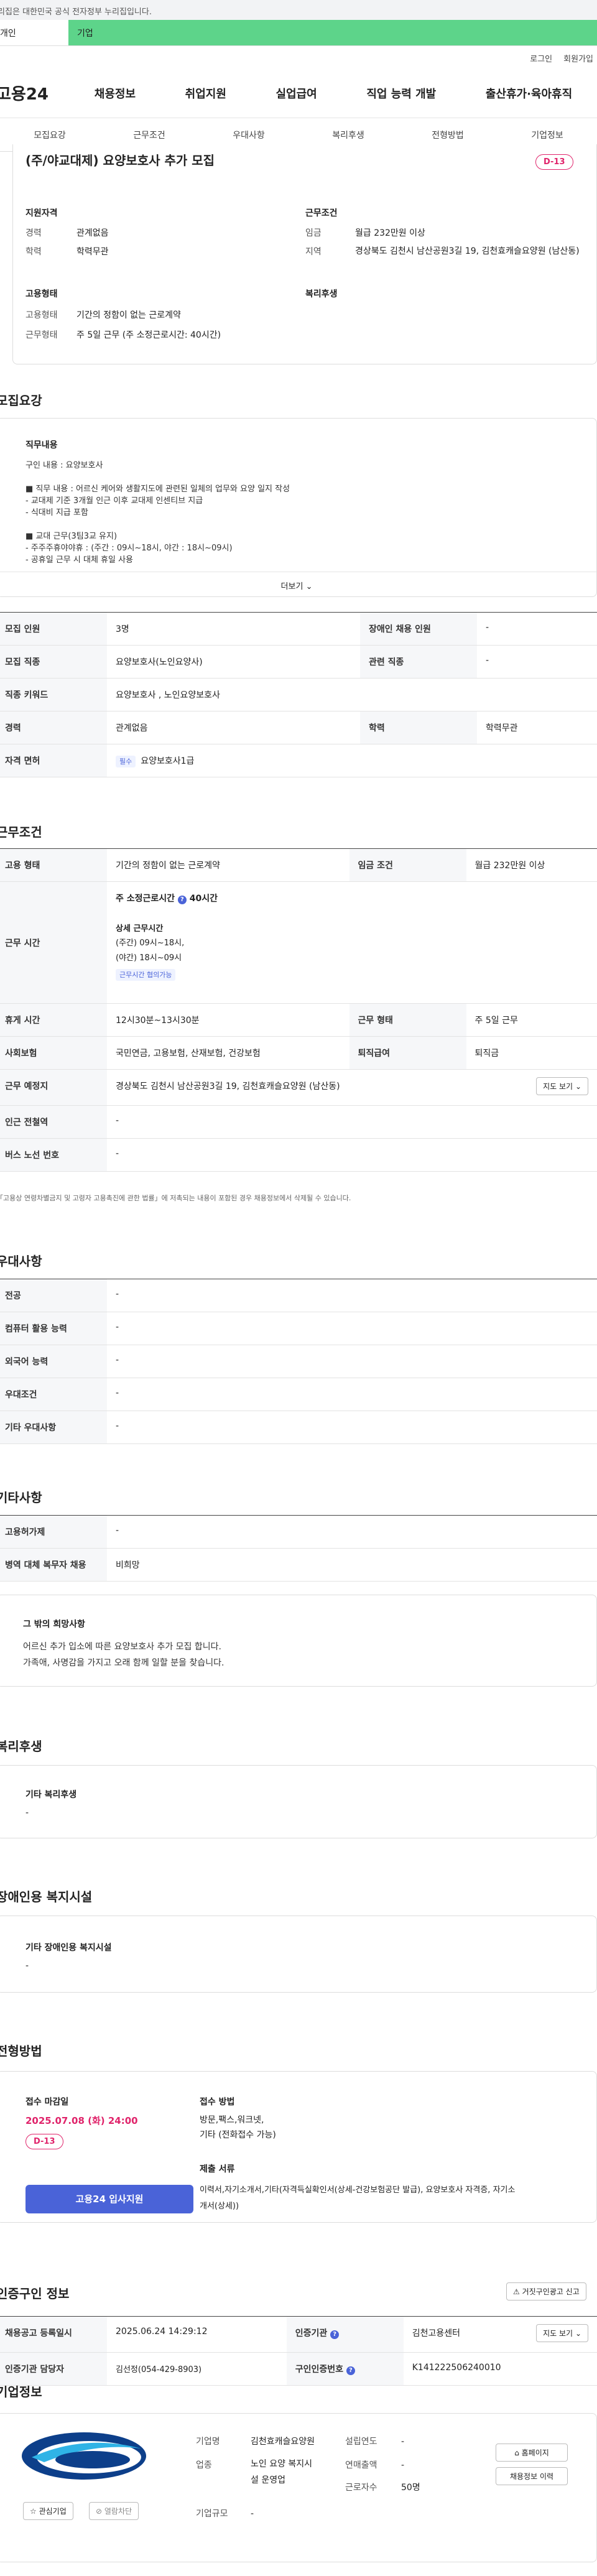 The image size is (597, 2576). What do you see at coordinates (54, 1624) in the screenshot?
I see `hope-heading: 그 밖의 희망사항` at bounding box center [54, 1624].